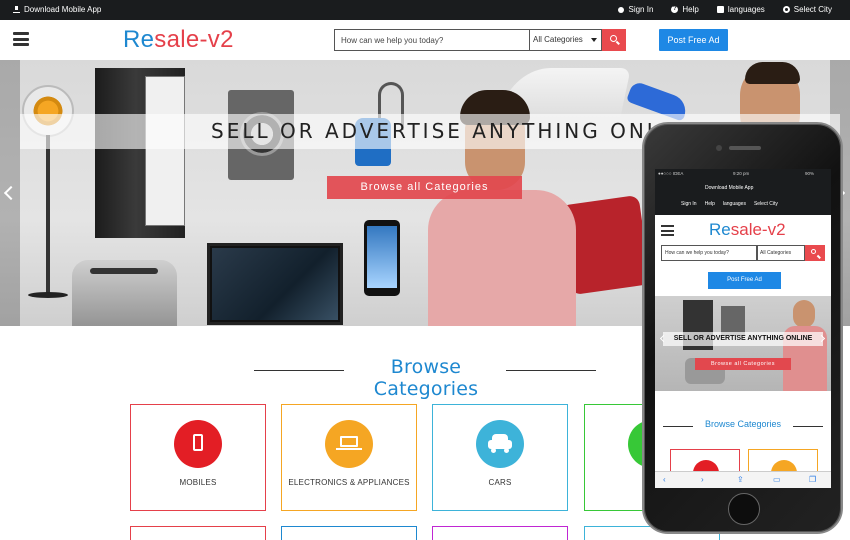 This screenshot has width=850, height=540. Describe the element at coordinates (690, 9) in the screenshot. I see `help-label: Help` at that location.